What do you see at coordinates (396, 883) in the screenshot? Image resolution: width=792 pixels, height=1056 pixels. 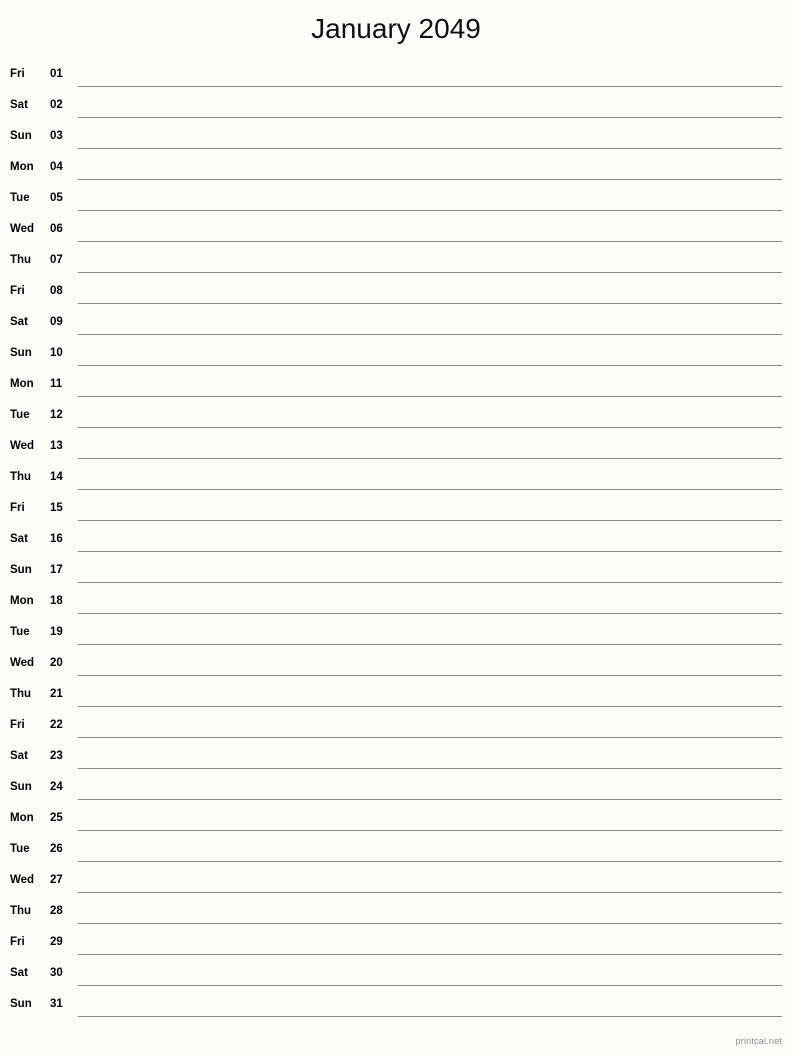 I see `day-row: Wed 27` at bounding box center [396, 883].